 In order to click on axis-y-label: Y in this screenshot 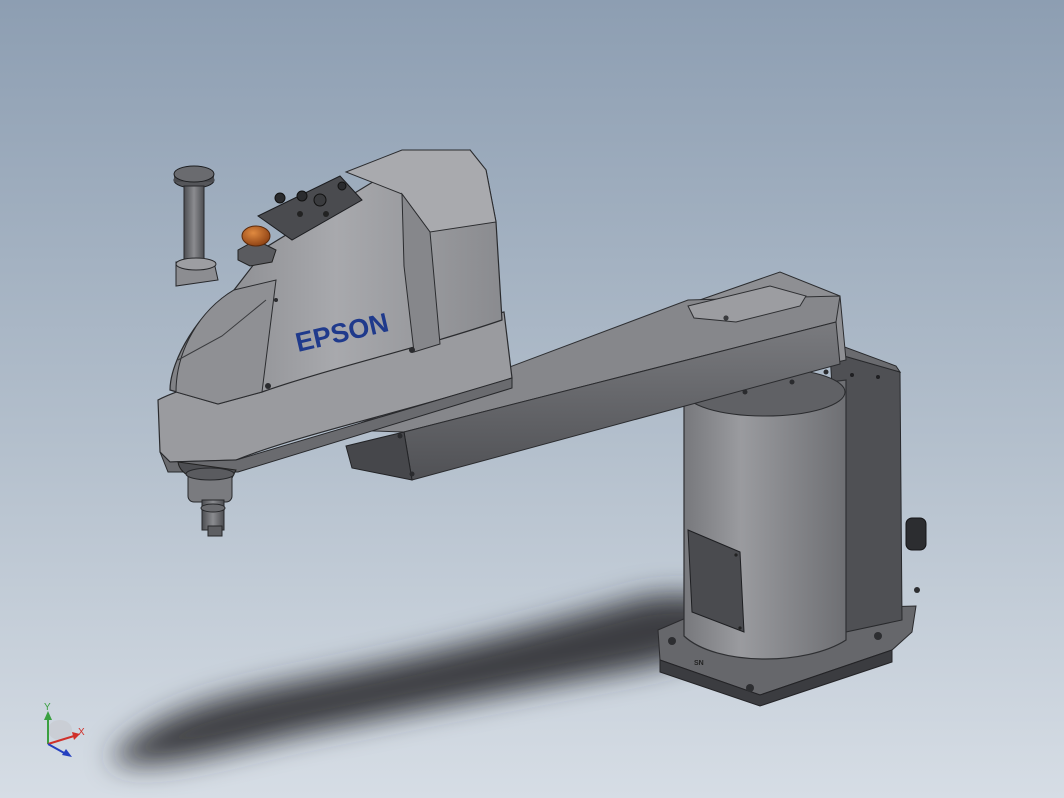, I will do `click(47, 707)`.